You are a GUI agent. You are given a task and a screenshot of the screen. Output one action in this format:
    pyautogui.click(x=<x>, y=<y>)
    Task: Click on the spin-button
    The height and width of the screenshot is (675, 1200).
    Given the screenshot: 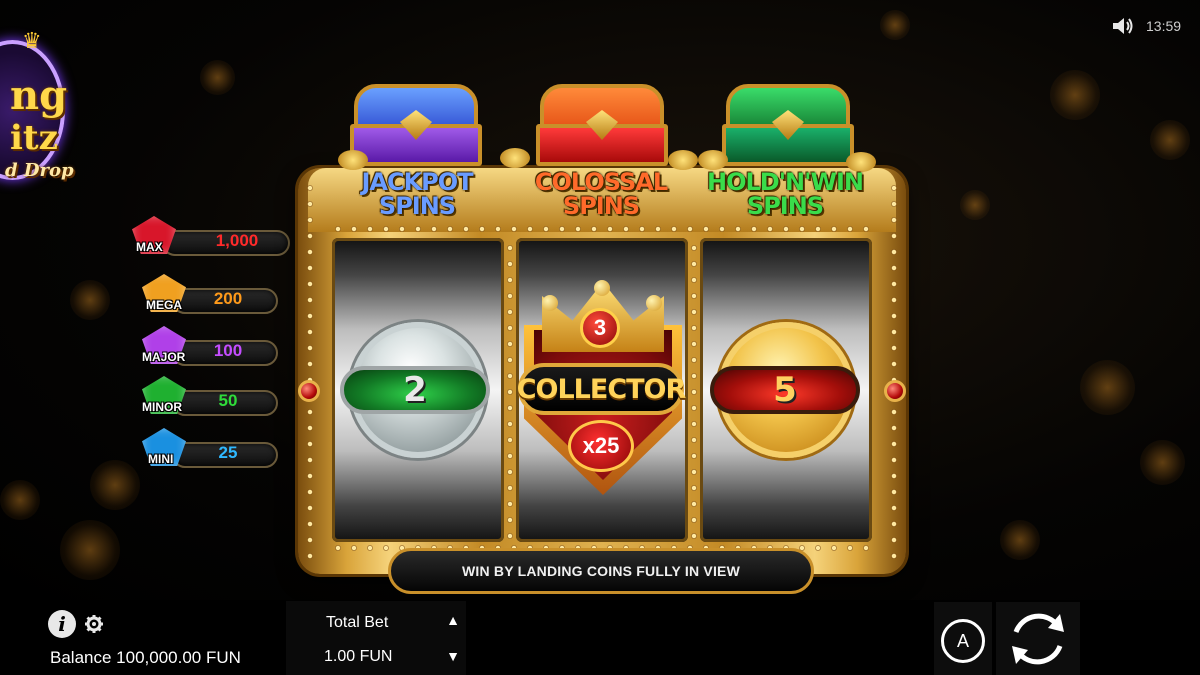 What is the action you would take?
    pyautogui.click(x=1038, y=639)
    